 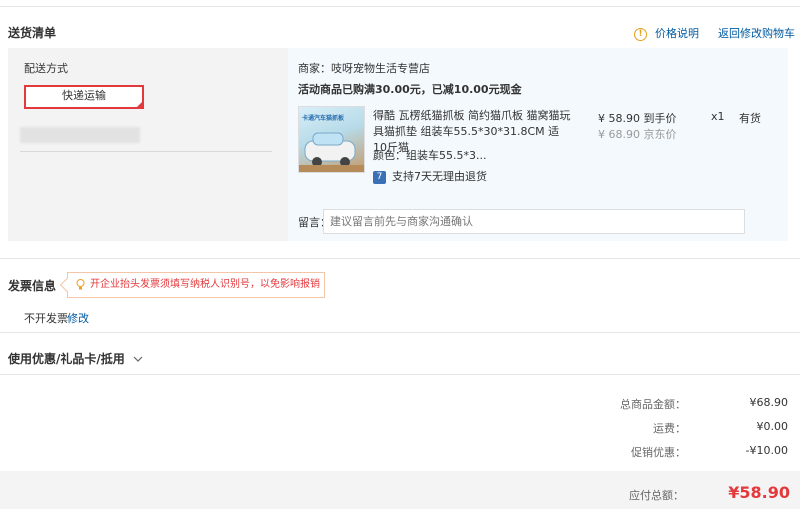 What do you see at coordinates (66, 359) in the screenshot?
I see `coupon-title: 使用优惠/礼品卡/抵用` at bounding box center [66, 359].